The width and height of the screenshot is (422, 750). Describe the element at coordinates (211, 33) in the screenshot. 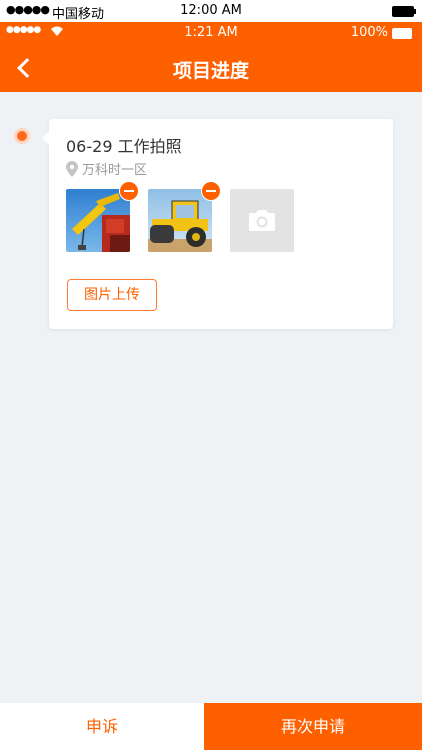

I see `app-status-bar: ●●●●● 1:21 AM 100%` at that location.